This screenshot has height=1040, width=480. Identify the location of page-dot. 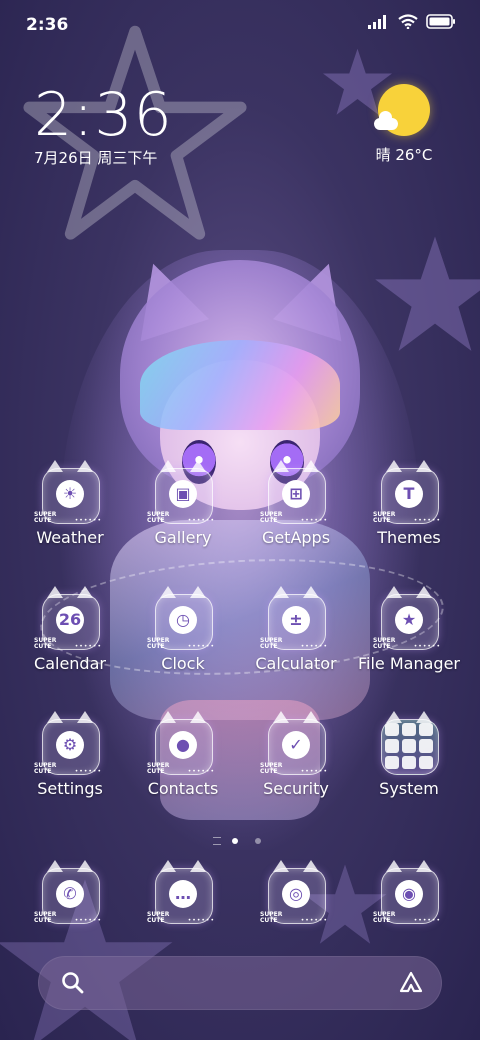
(258, 840).